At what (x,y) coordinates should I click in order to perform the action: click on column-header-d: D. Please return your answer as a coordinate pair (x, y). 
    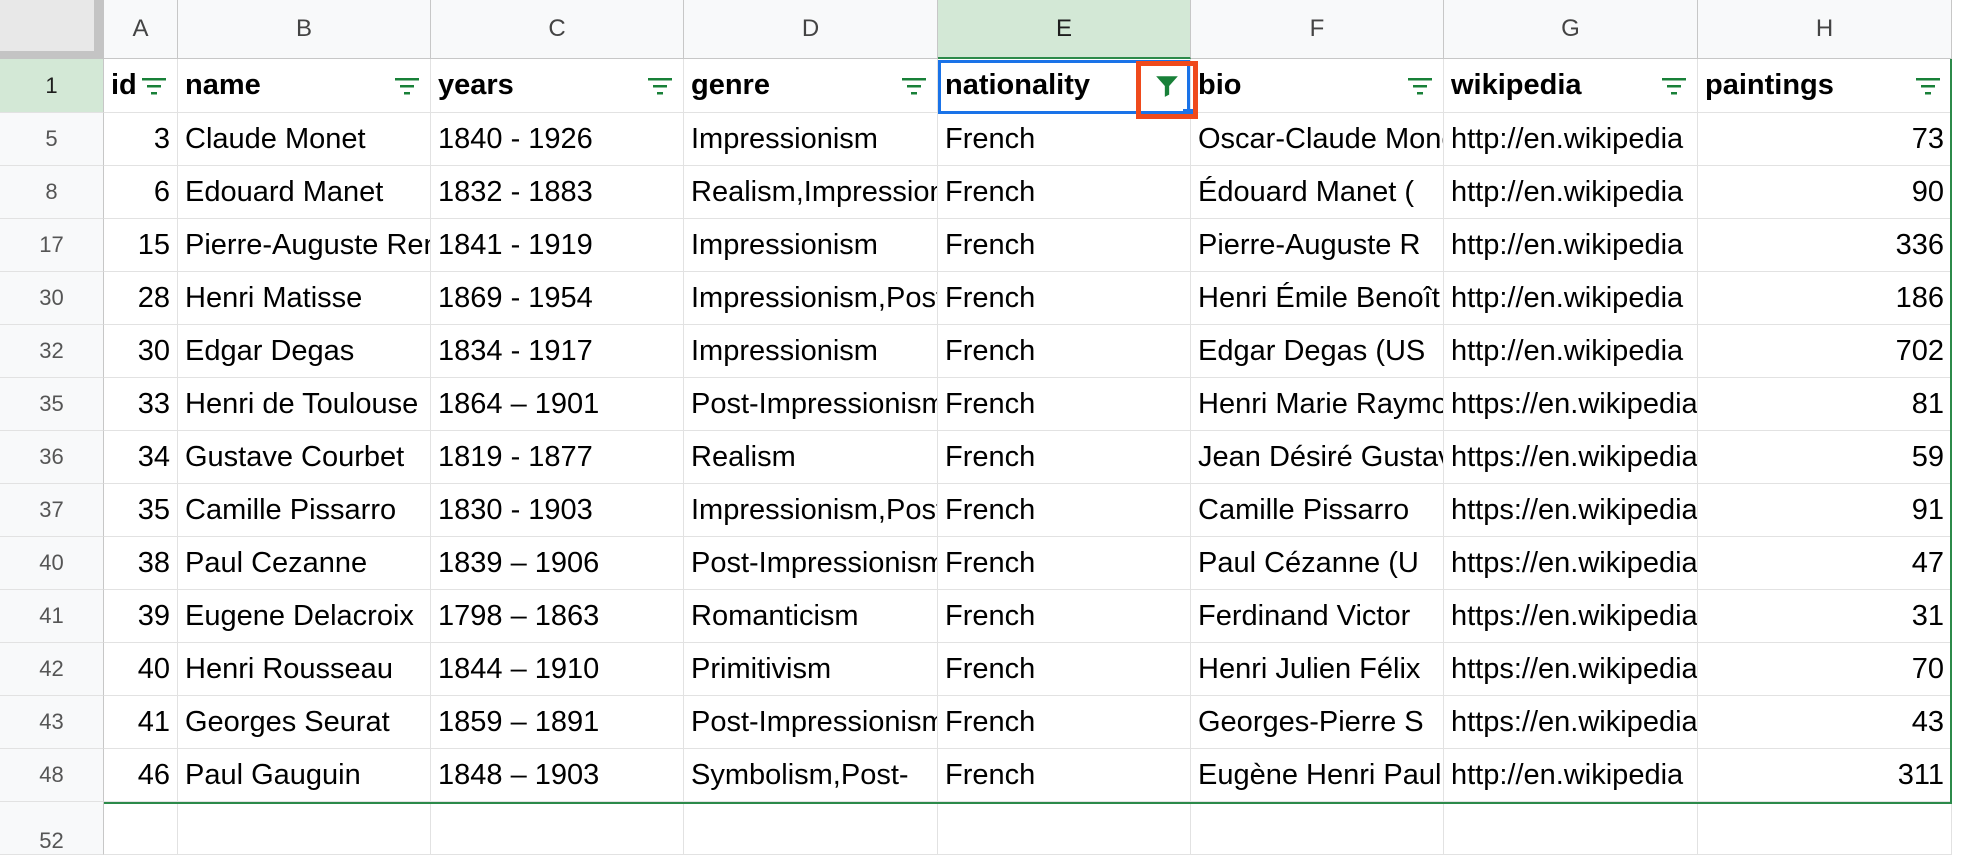
    Looking at the image, I should click on (811, 29).